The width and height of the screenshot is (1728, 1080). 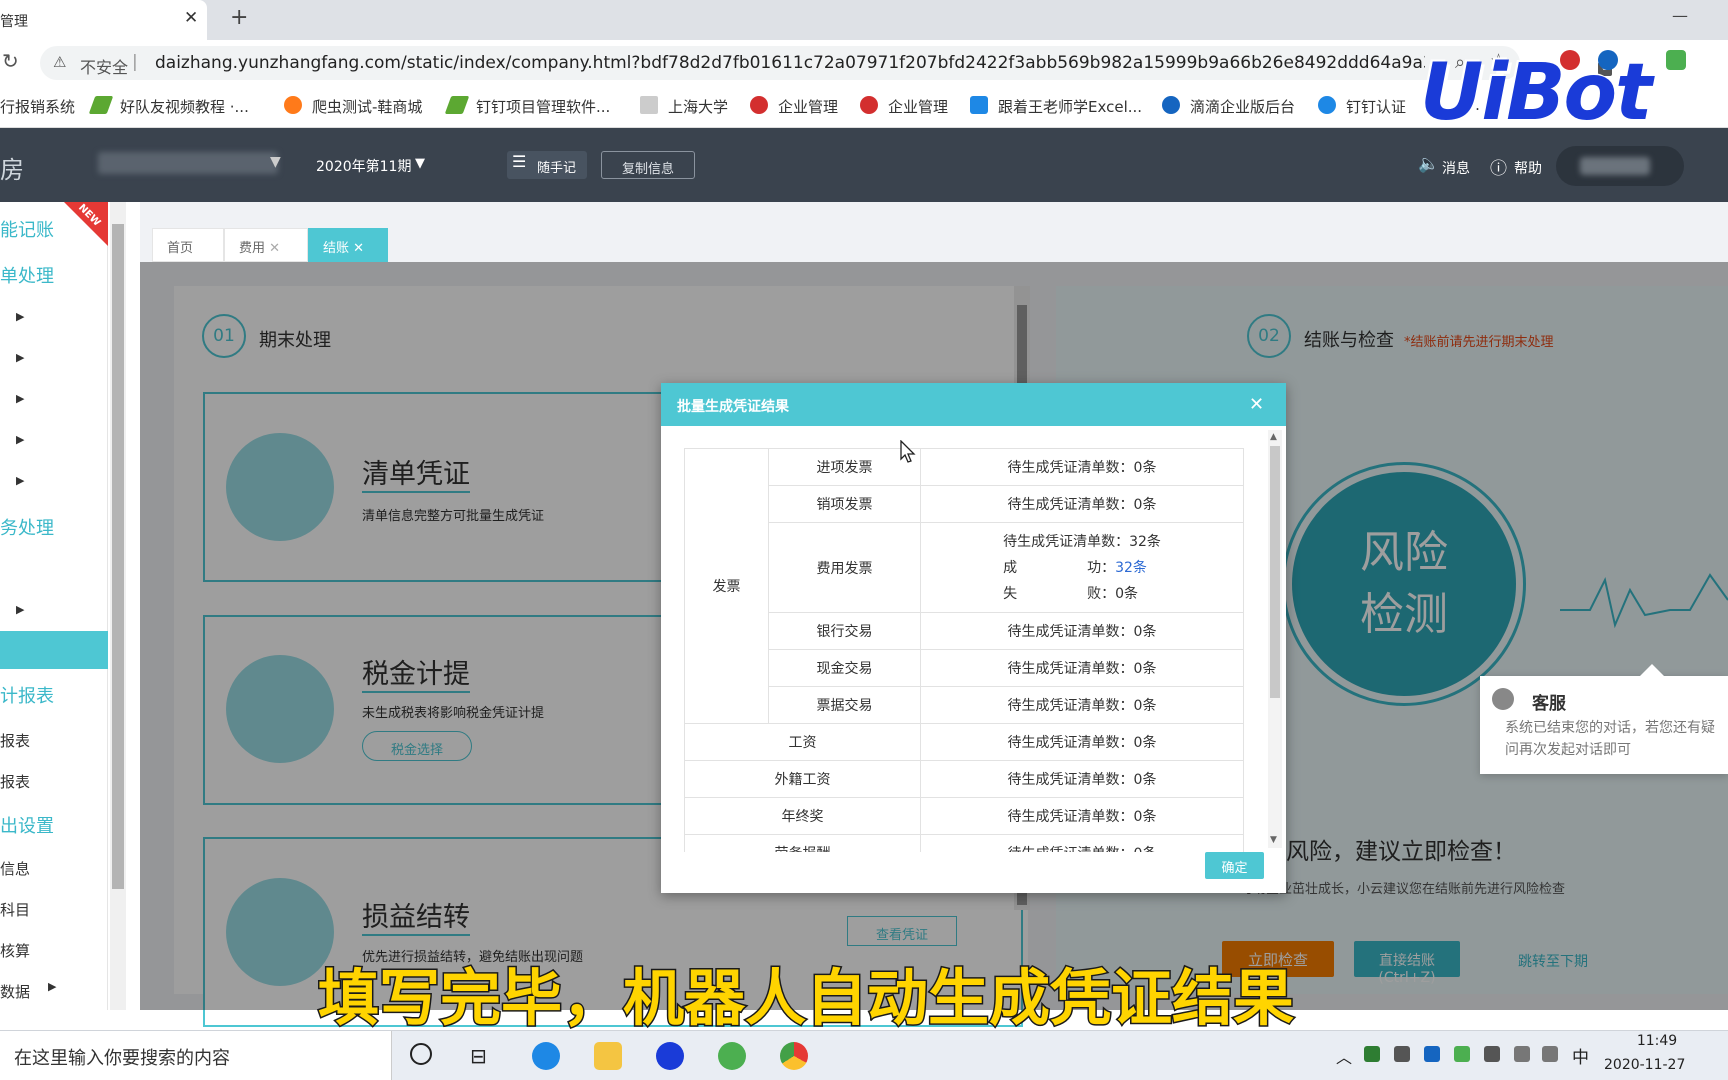 I want to click on window-minimize-icon: —, so click(x=1680, y=15).